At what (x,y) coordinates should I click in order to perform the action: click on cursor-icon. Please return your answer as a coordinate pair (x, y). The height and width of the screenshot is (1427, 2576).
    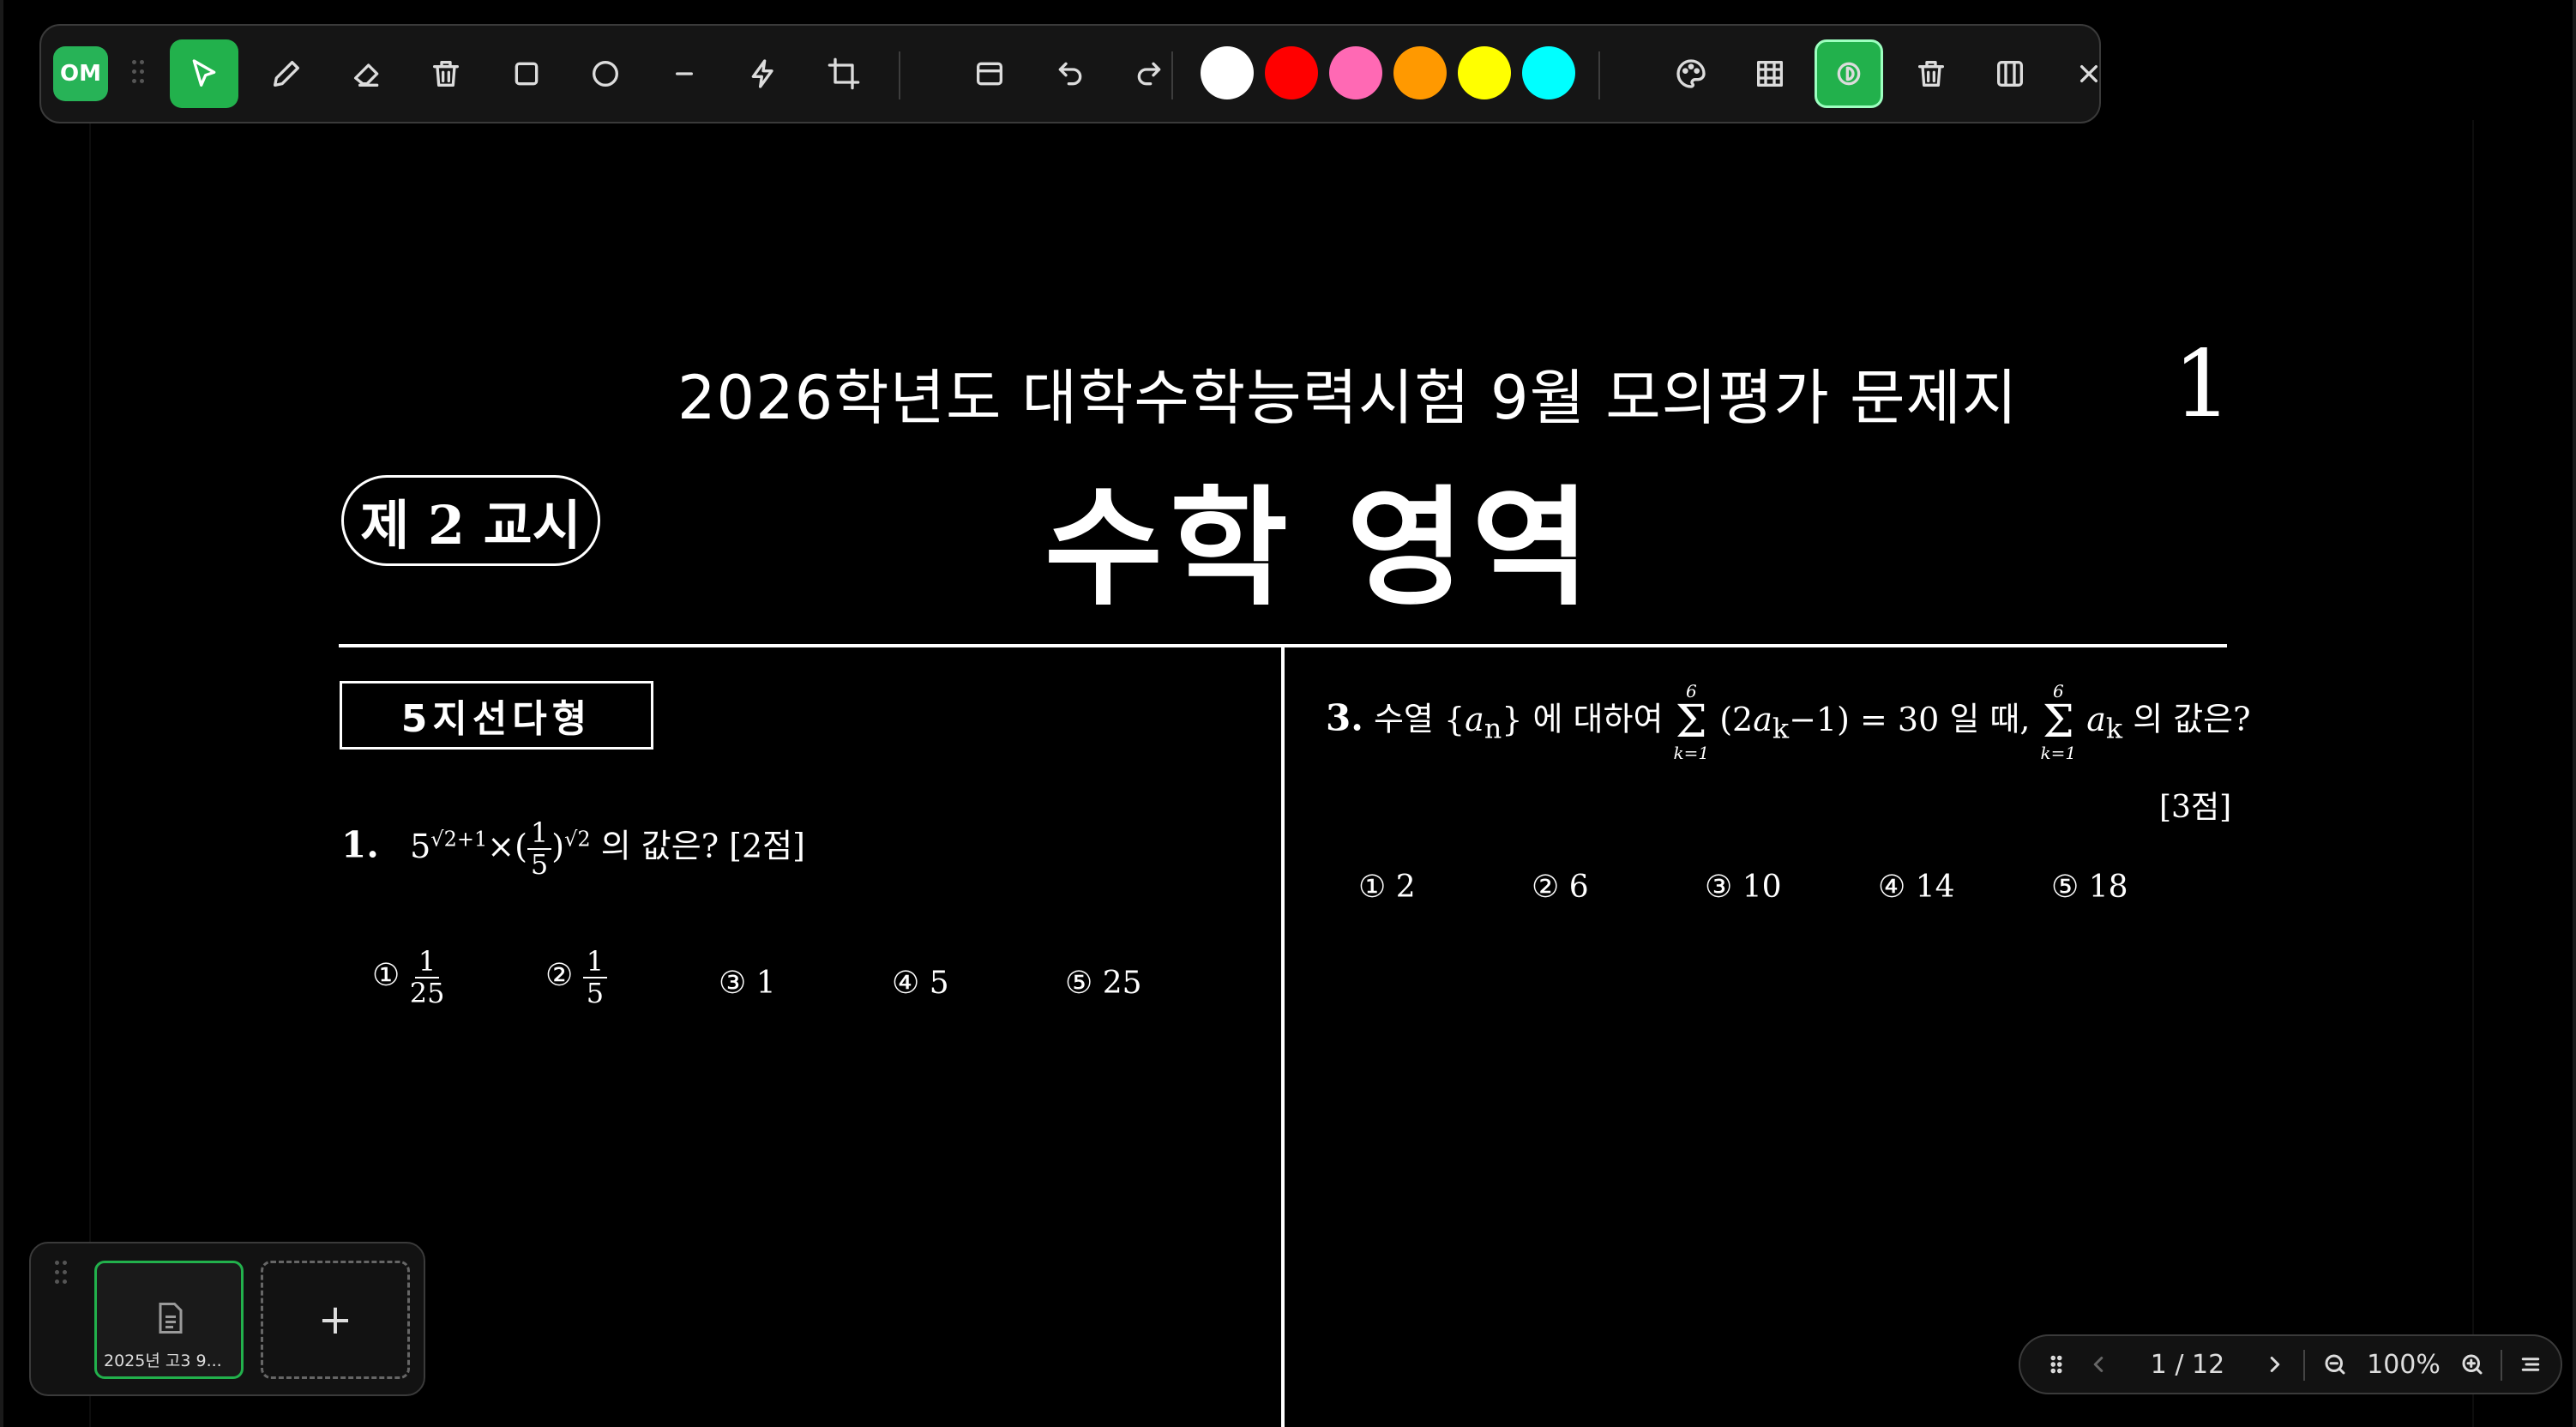
    Looking at the image, I should click on (204, 73).